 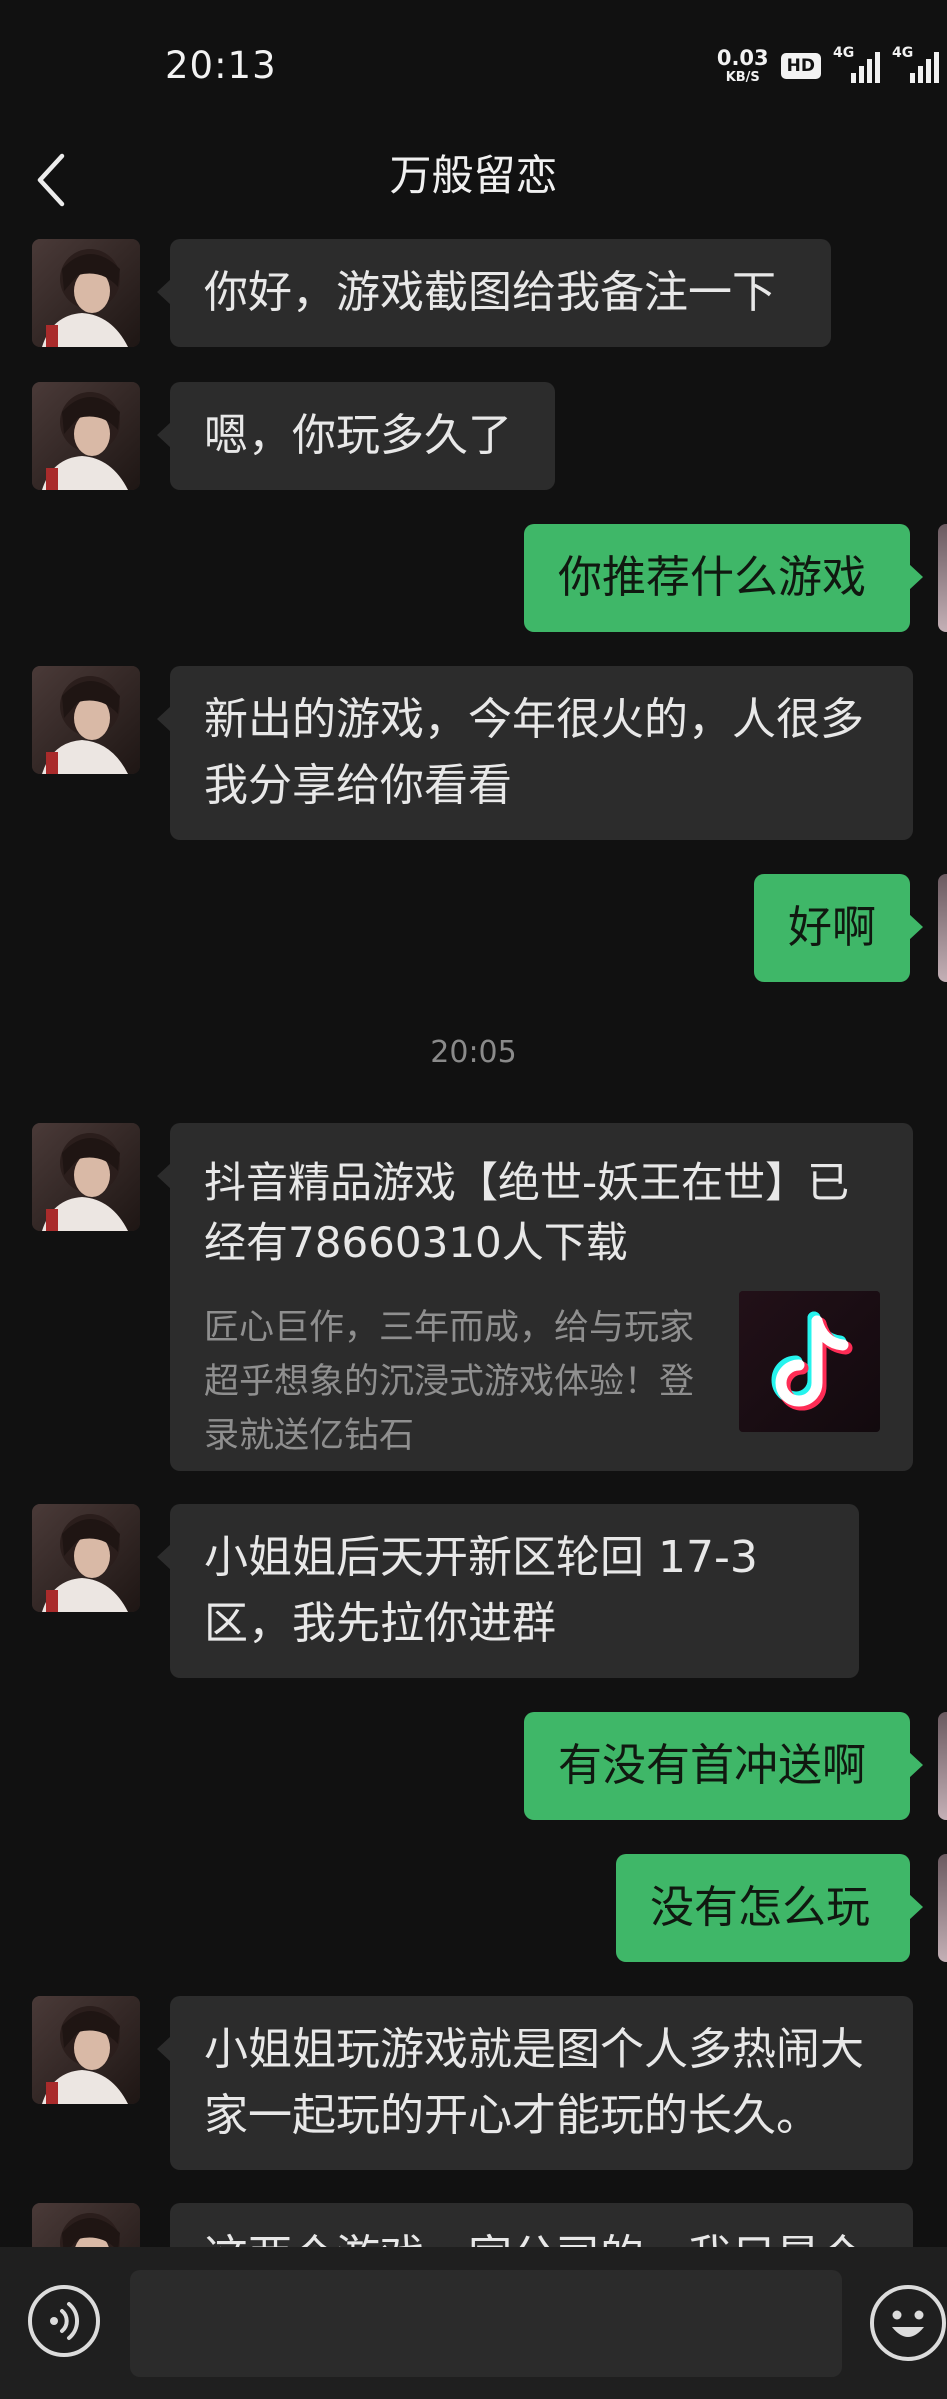 I want to click on message-bubble-incoming: 这两个游戏一家公司的，我只是个, so click(x=541, y=2225).